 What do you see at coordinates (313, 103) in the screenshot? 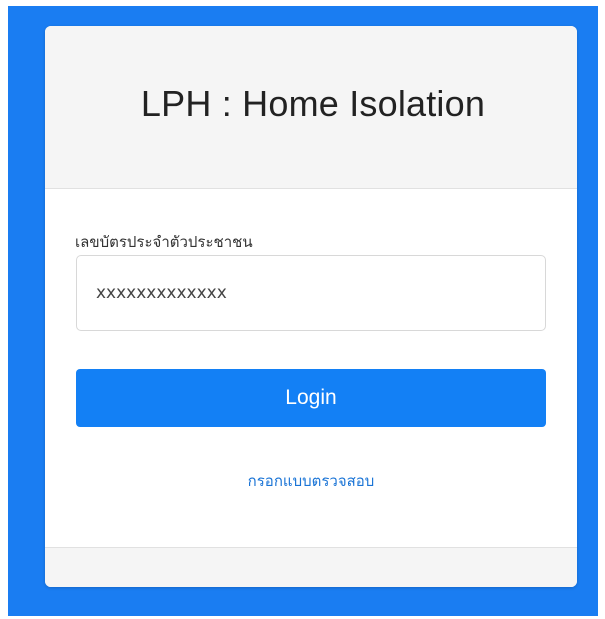
I see `page-title: LPH : Home Isolation` at bounding box center [313, 103].